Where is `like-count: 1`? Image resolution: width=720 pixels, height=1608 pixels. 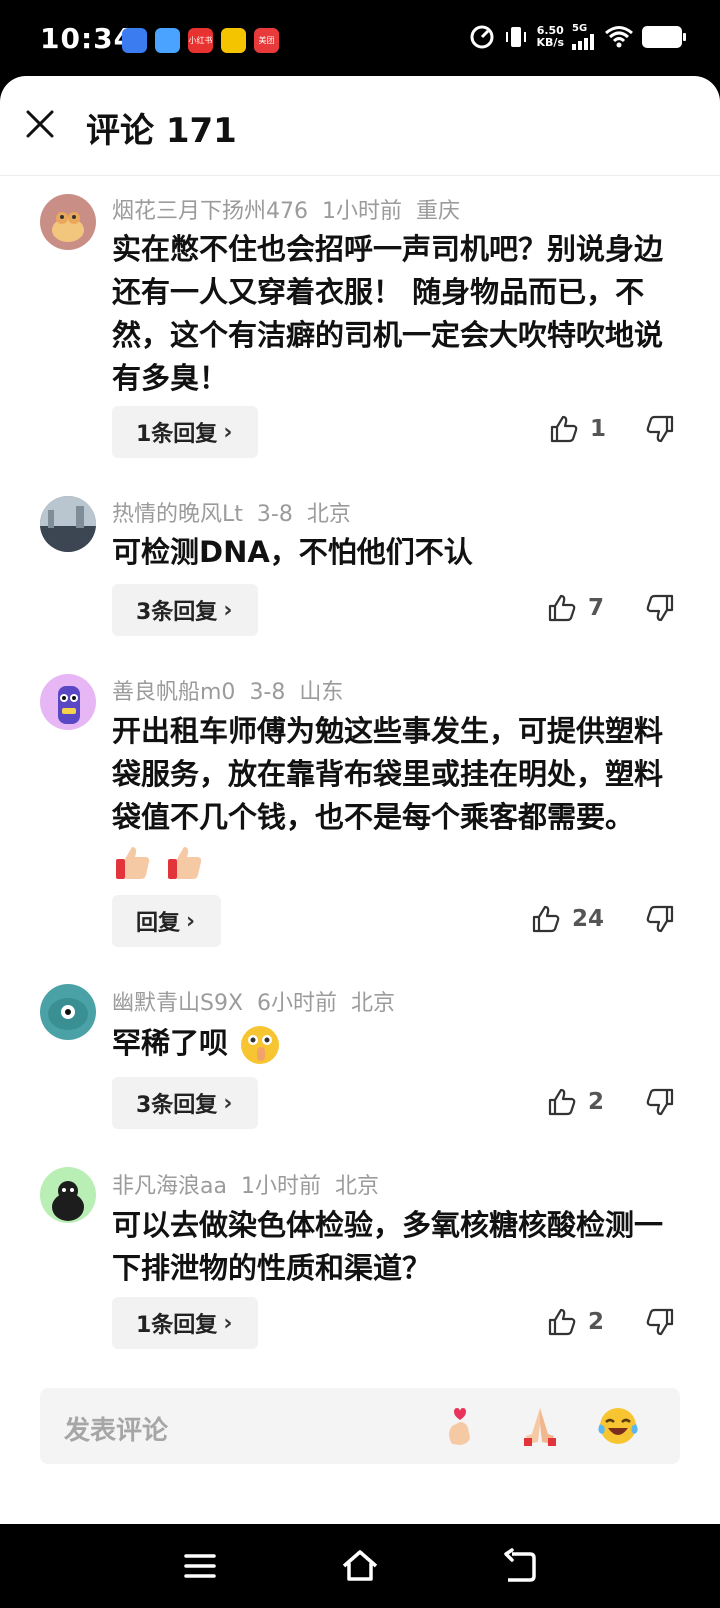 like-count: 1 is located at coordinates (598, 429).